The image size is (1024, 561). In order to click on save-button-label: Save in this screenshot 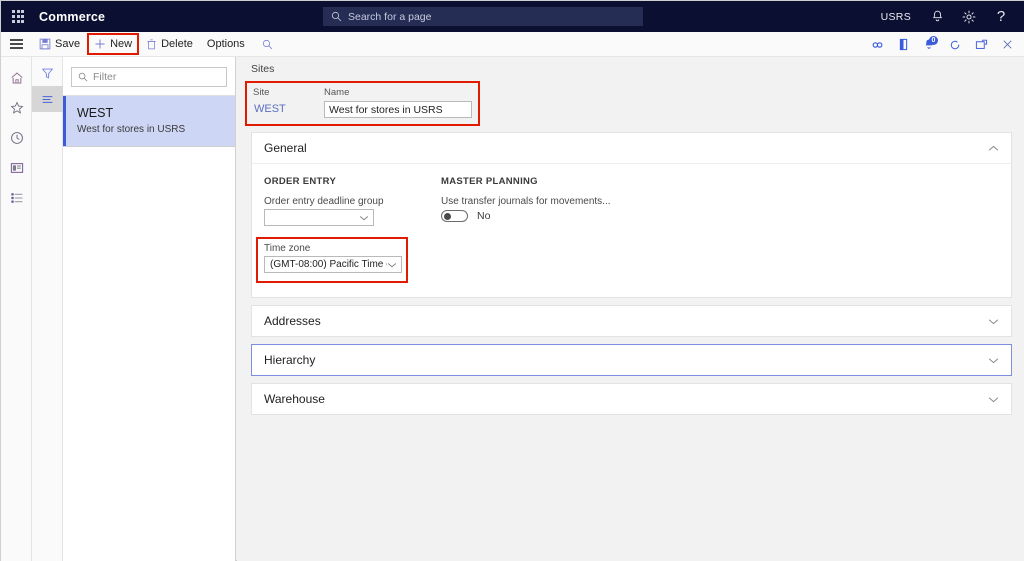, I will do `click(68, 44)`.